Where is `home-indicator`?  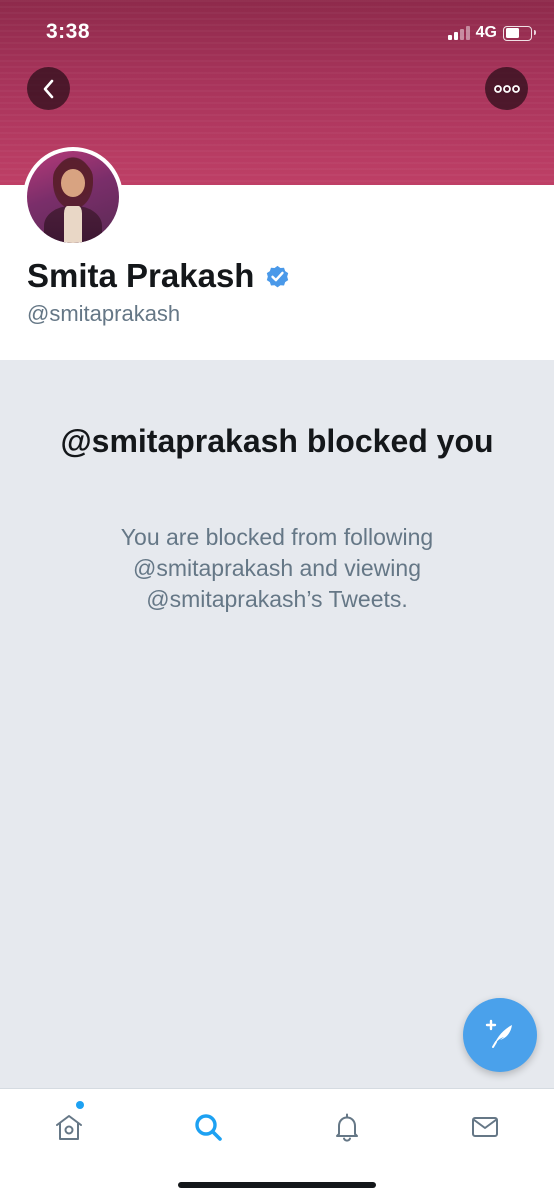 home-indicator is located at coordinates (277, 1185).